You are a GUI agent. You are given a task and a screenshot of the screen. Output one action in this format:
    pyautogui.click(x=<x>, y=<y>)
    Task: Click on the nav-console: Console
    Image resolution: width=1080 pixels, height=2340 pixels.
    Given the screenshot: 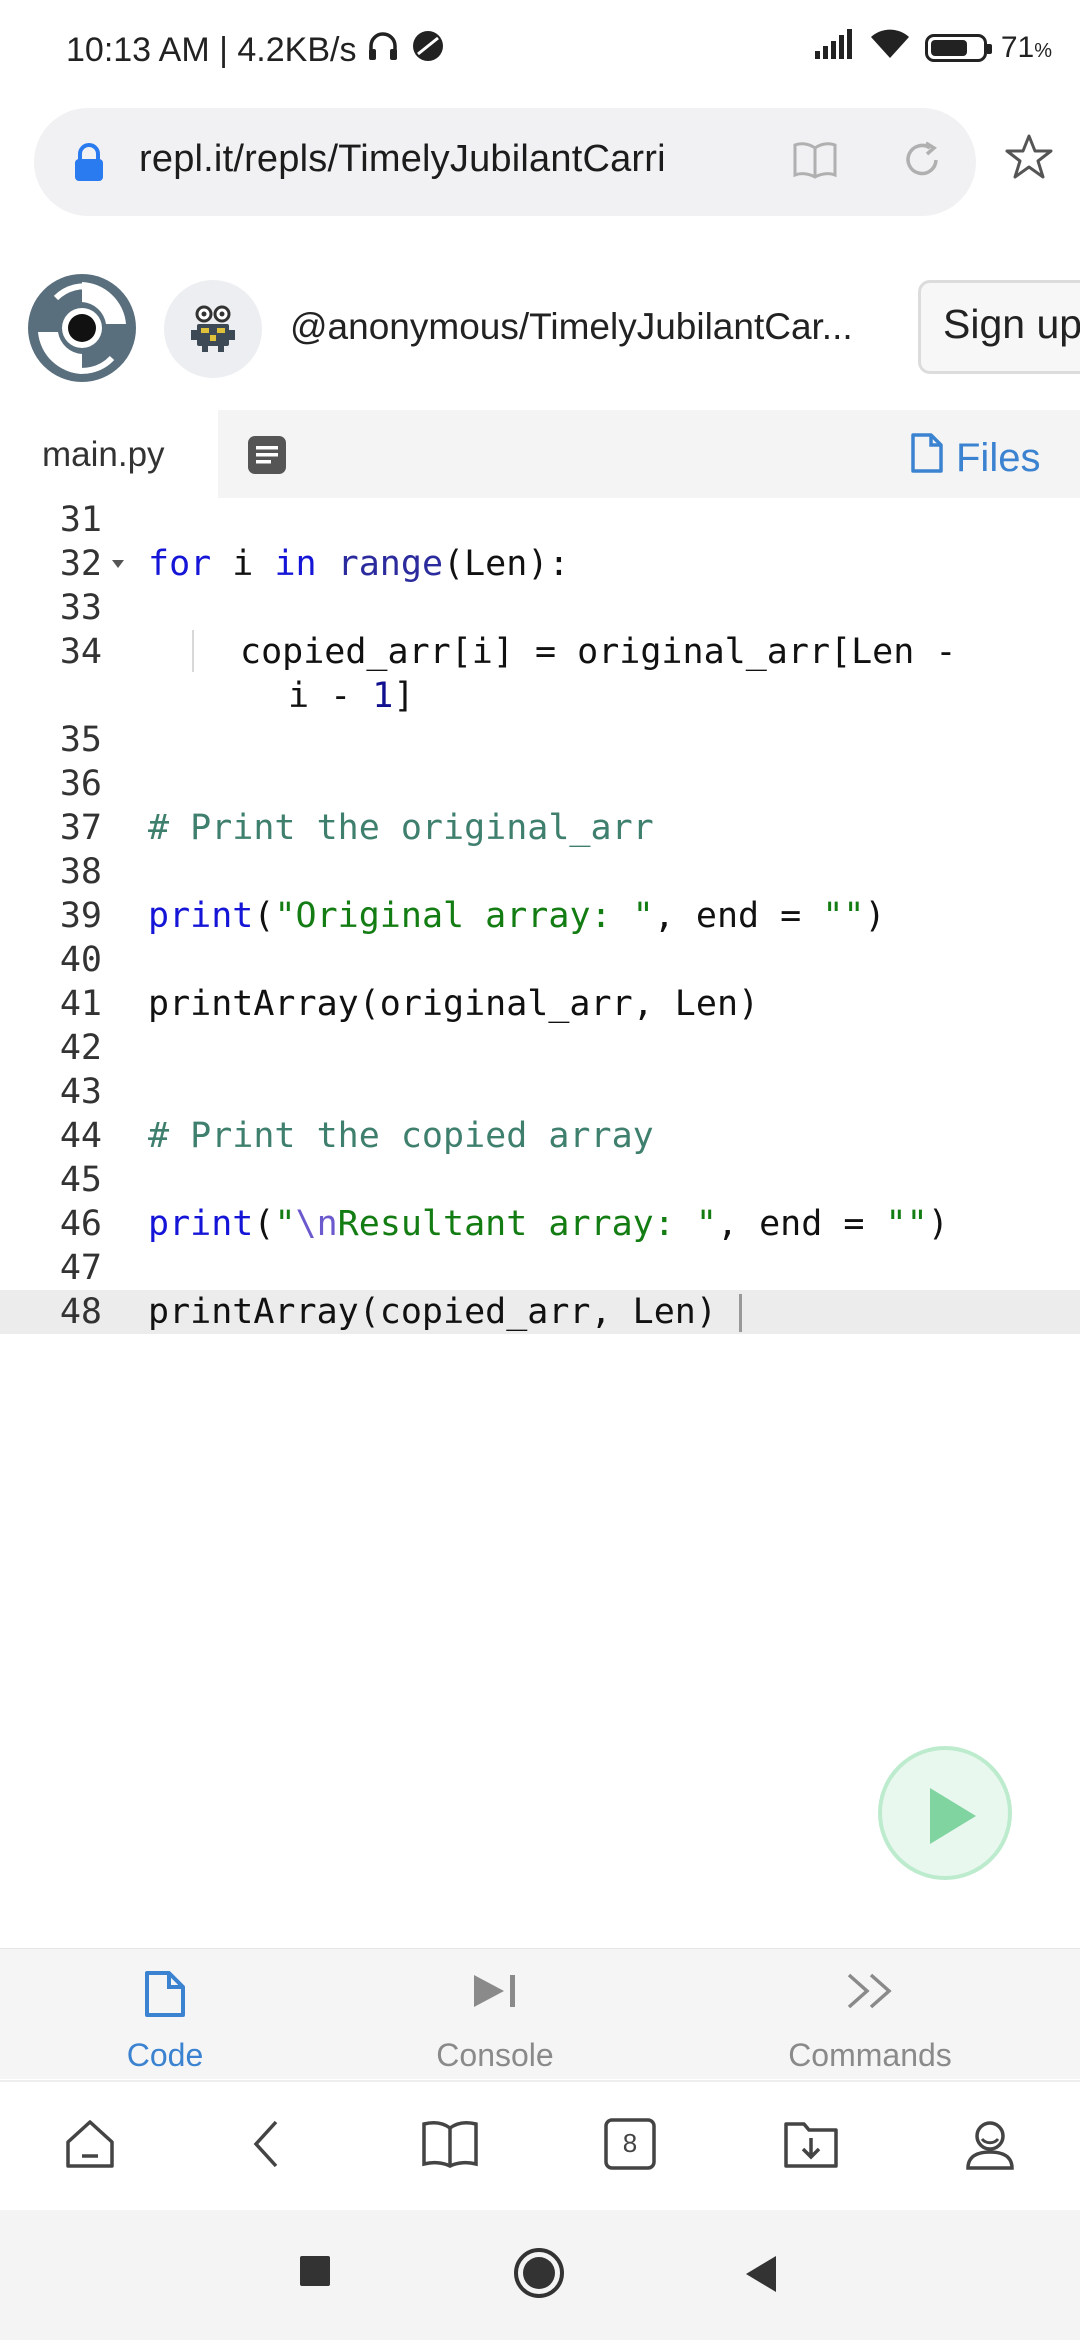 What is the action you would take?
    pyautogui.click(x=495, y=2014)
    